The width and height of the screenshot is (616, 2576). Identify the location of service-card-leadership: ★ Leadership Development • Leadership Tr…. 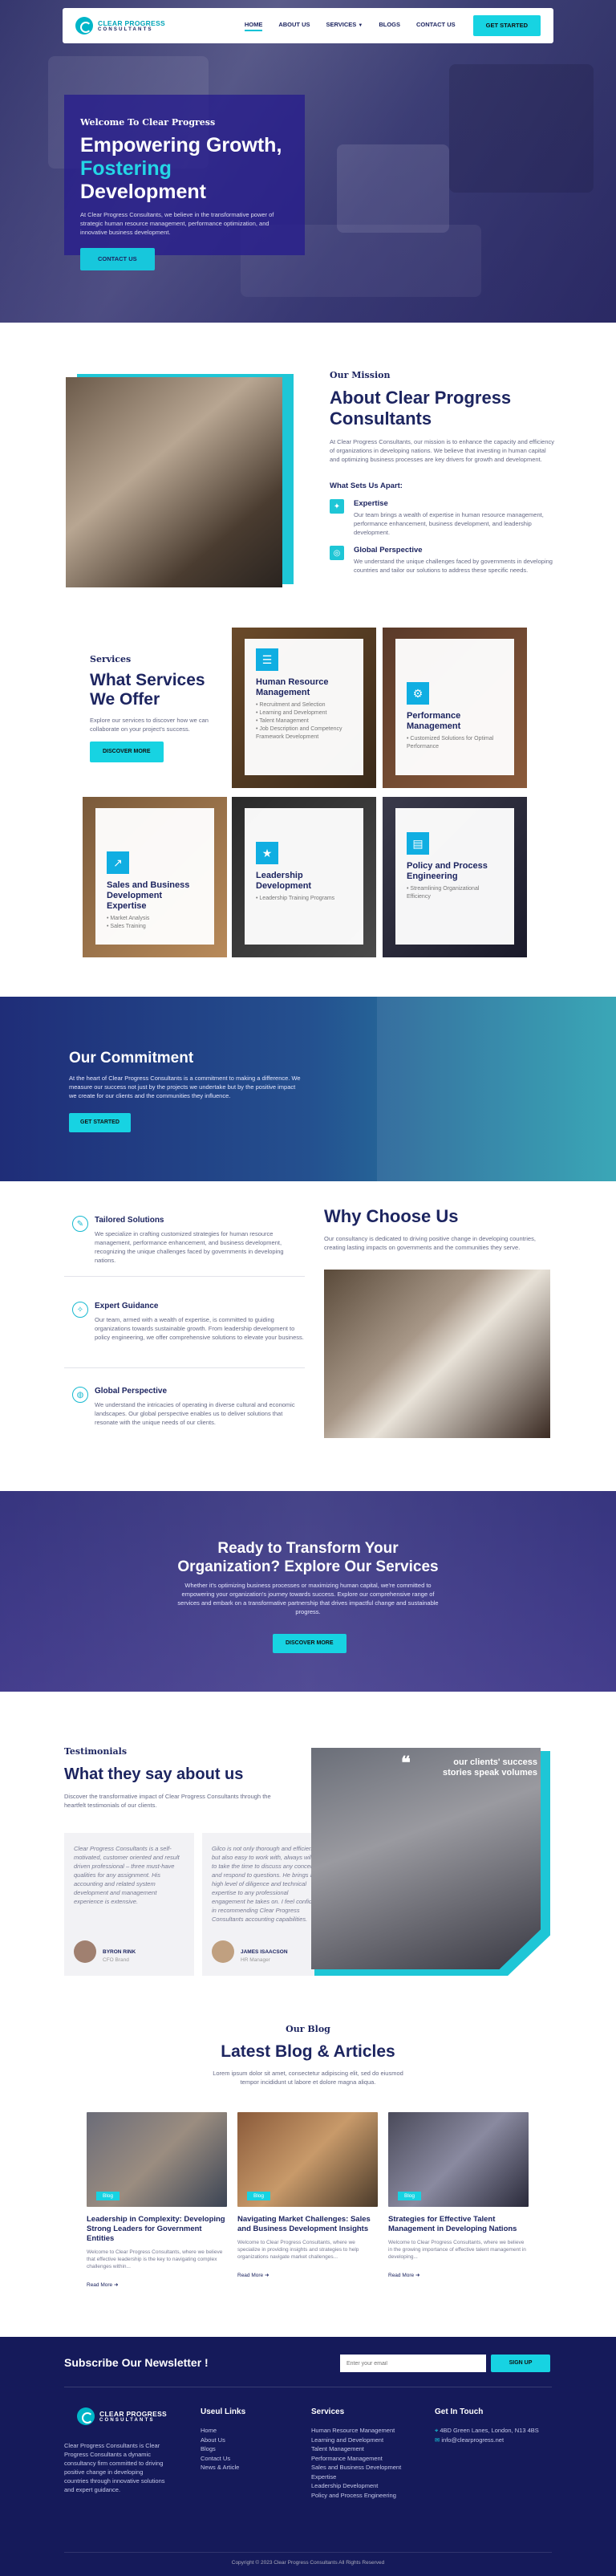
(304, 877).